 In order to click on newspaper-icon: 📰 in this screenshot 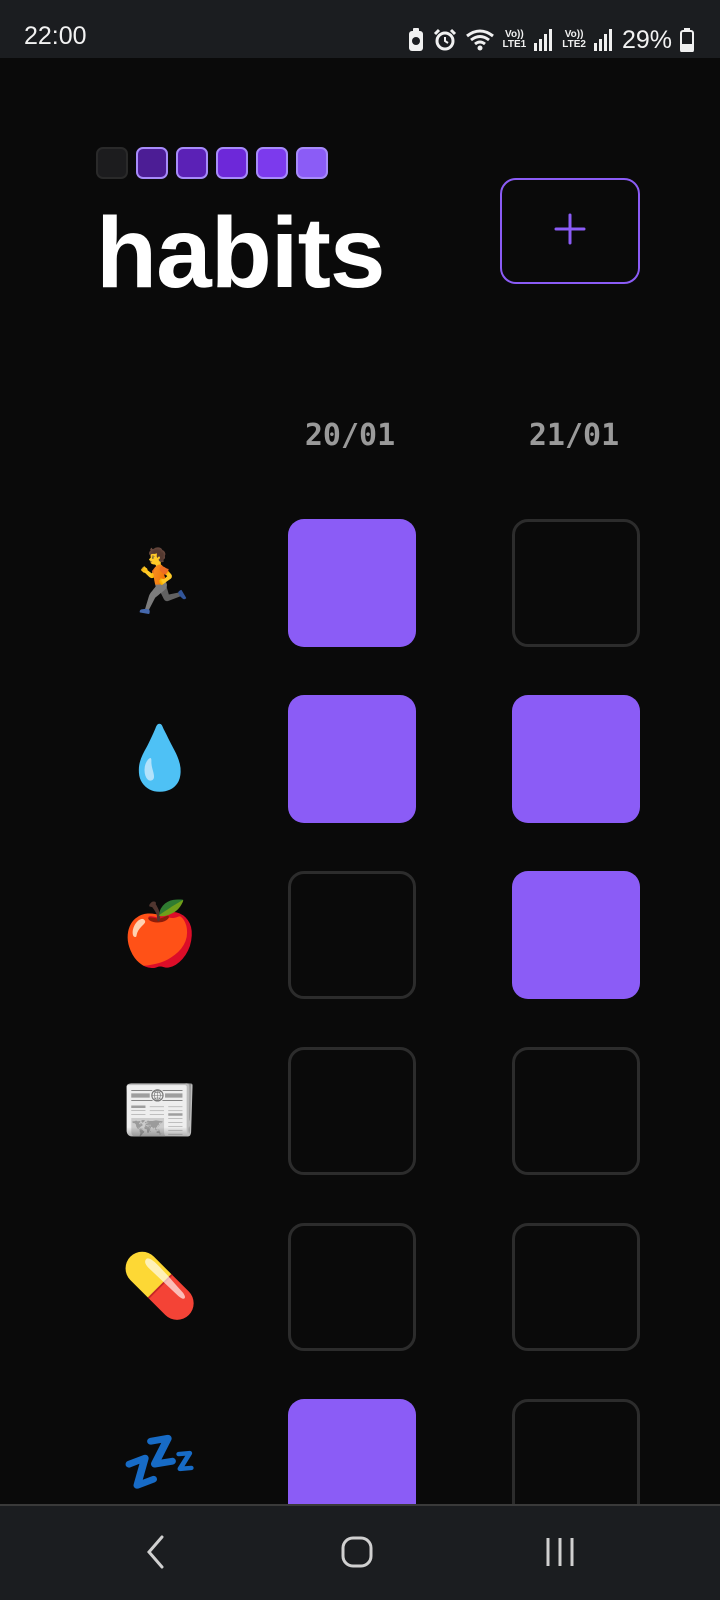, I will do `click(160, 1111)`.